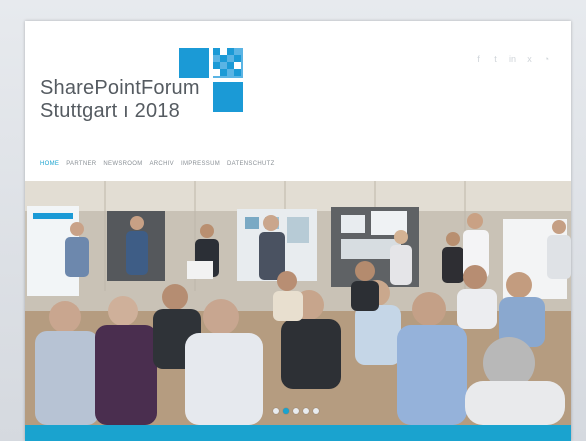  What do you see at coordinates (162, 164) in the screenshot?
I see `nav-item-archiv: Archiv` at bounding box center [162, 164].